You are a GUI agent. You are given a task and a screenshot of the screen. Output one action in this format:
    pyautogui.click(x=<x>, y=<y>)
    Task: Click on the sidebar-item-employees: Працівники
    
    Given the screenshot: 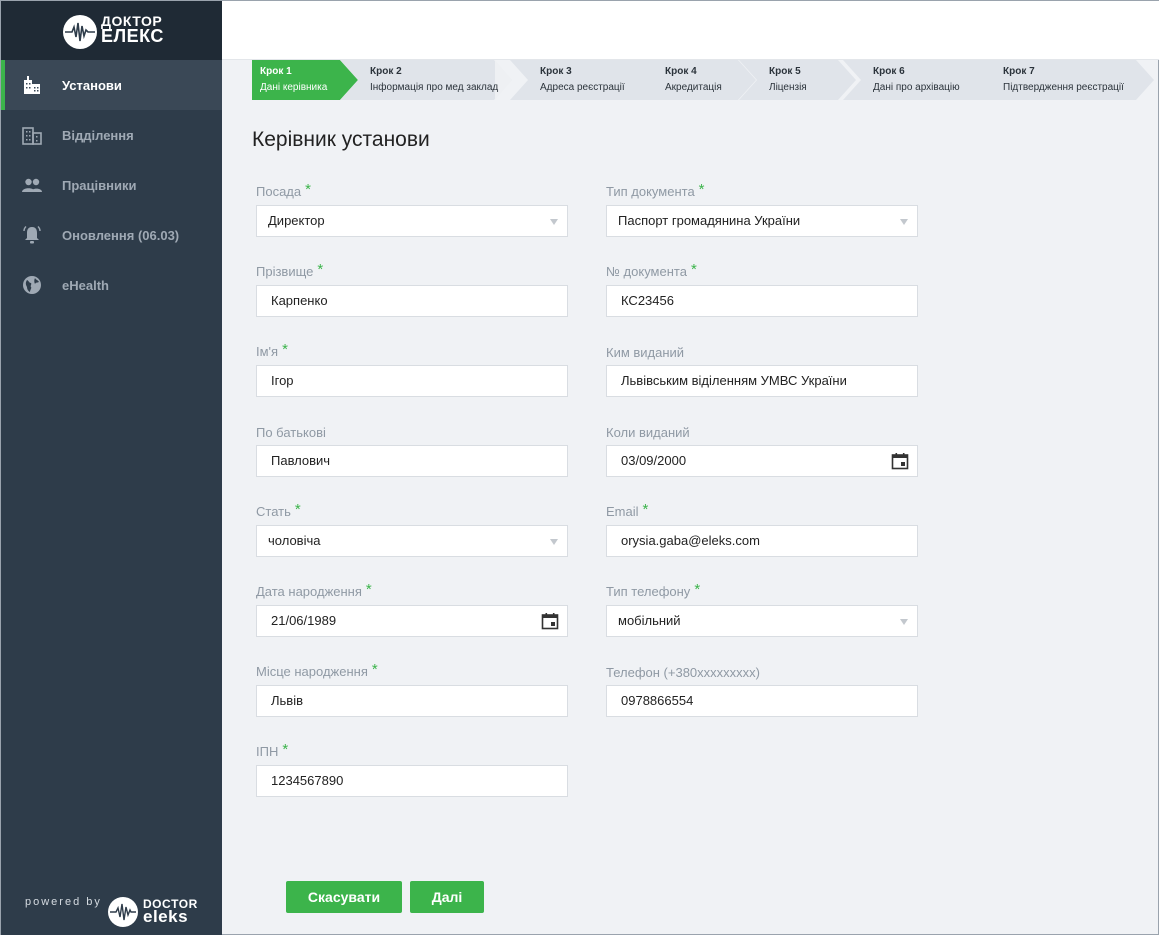 What is the action you would take?
    pyautogui.click(x=111, y=185)
    